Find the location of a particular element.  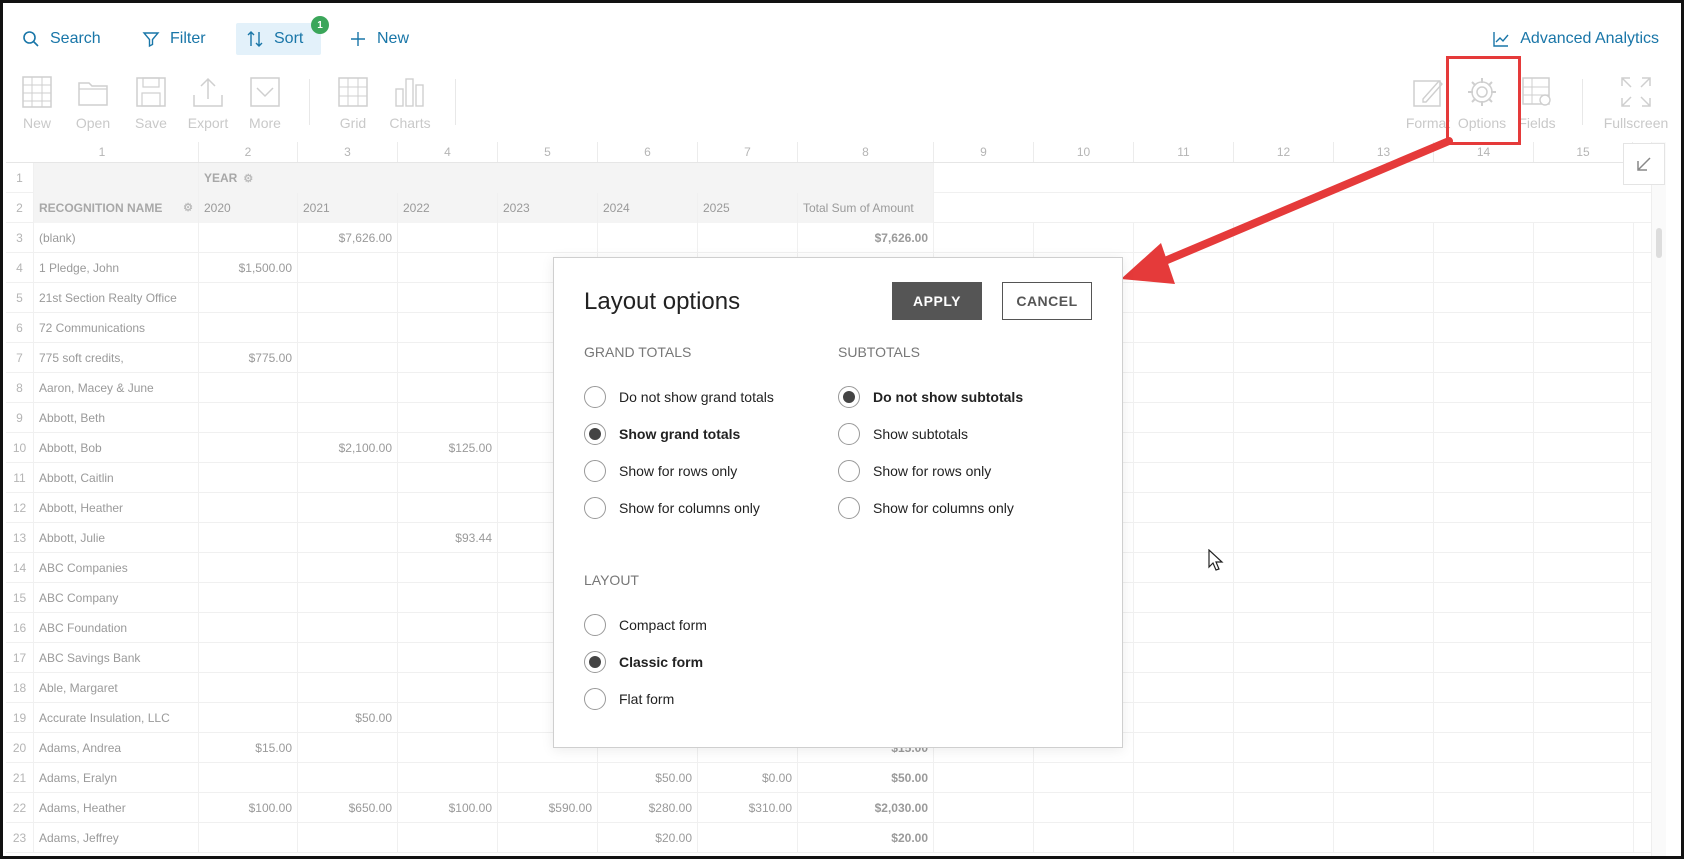

value-cell: $650.00 is located at coordinates (348, 808).